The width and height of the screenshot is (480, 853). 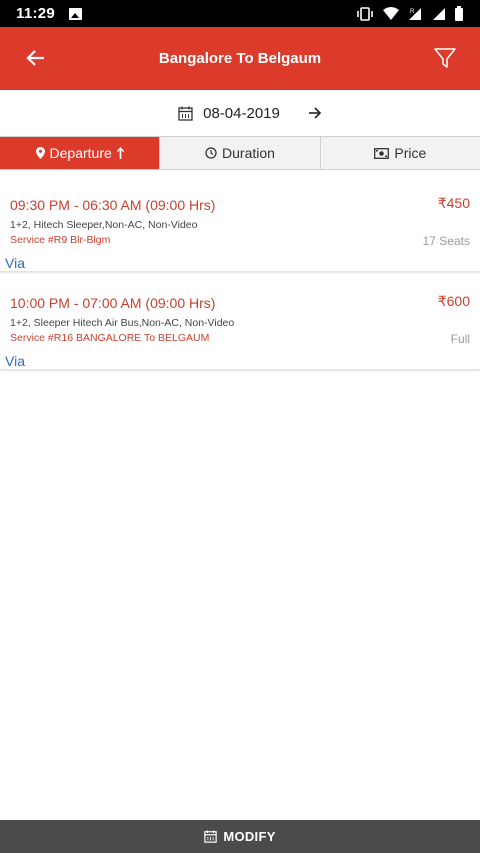 What do you see at coordinates (410, 153) in the screenshot?
I see `tab-price-label: Price` at bounding box center [410, 153].